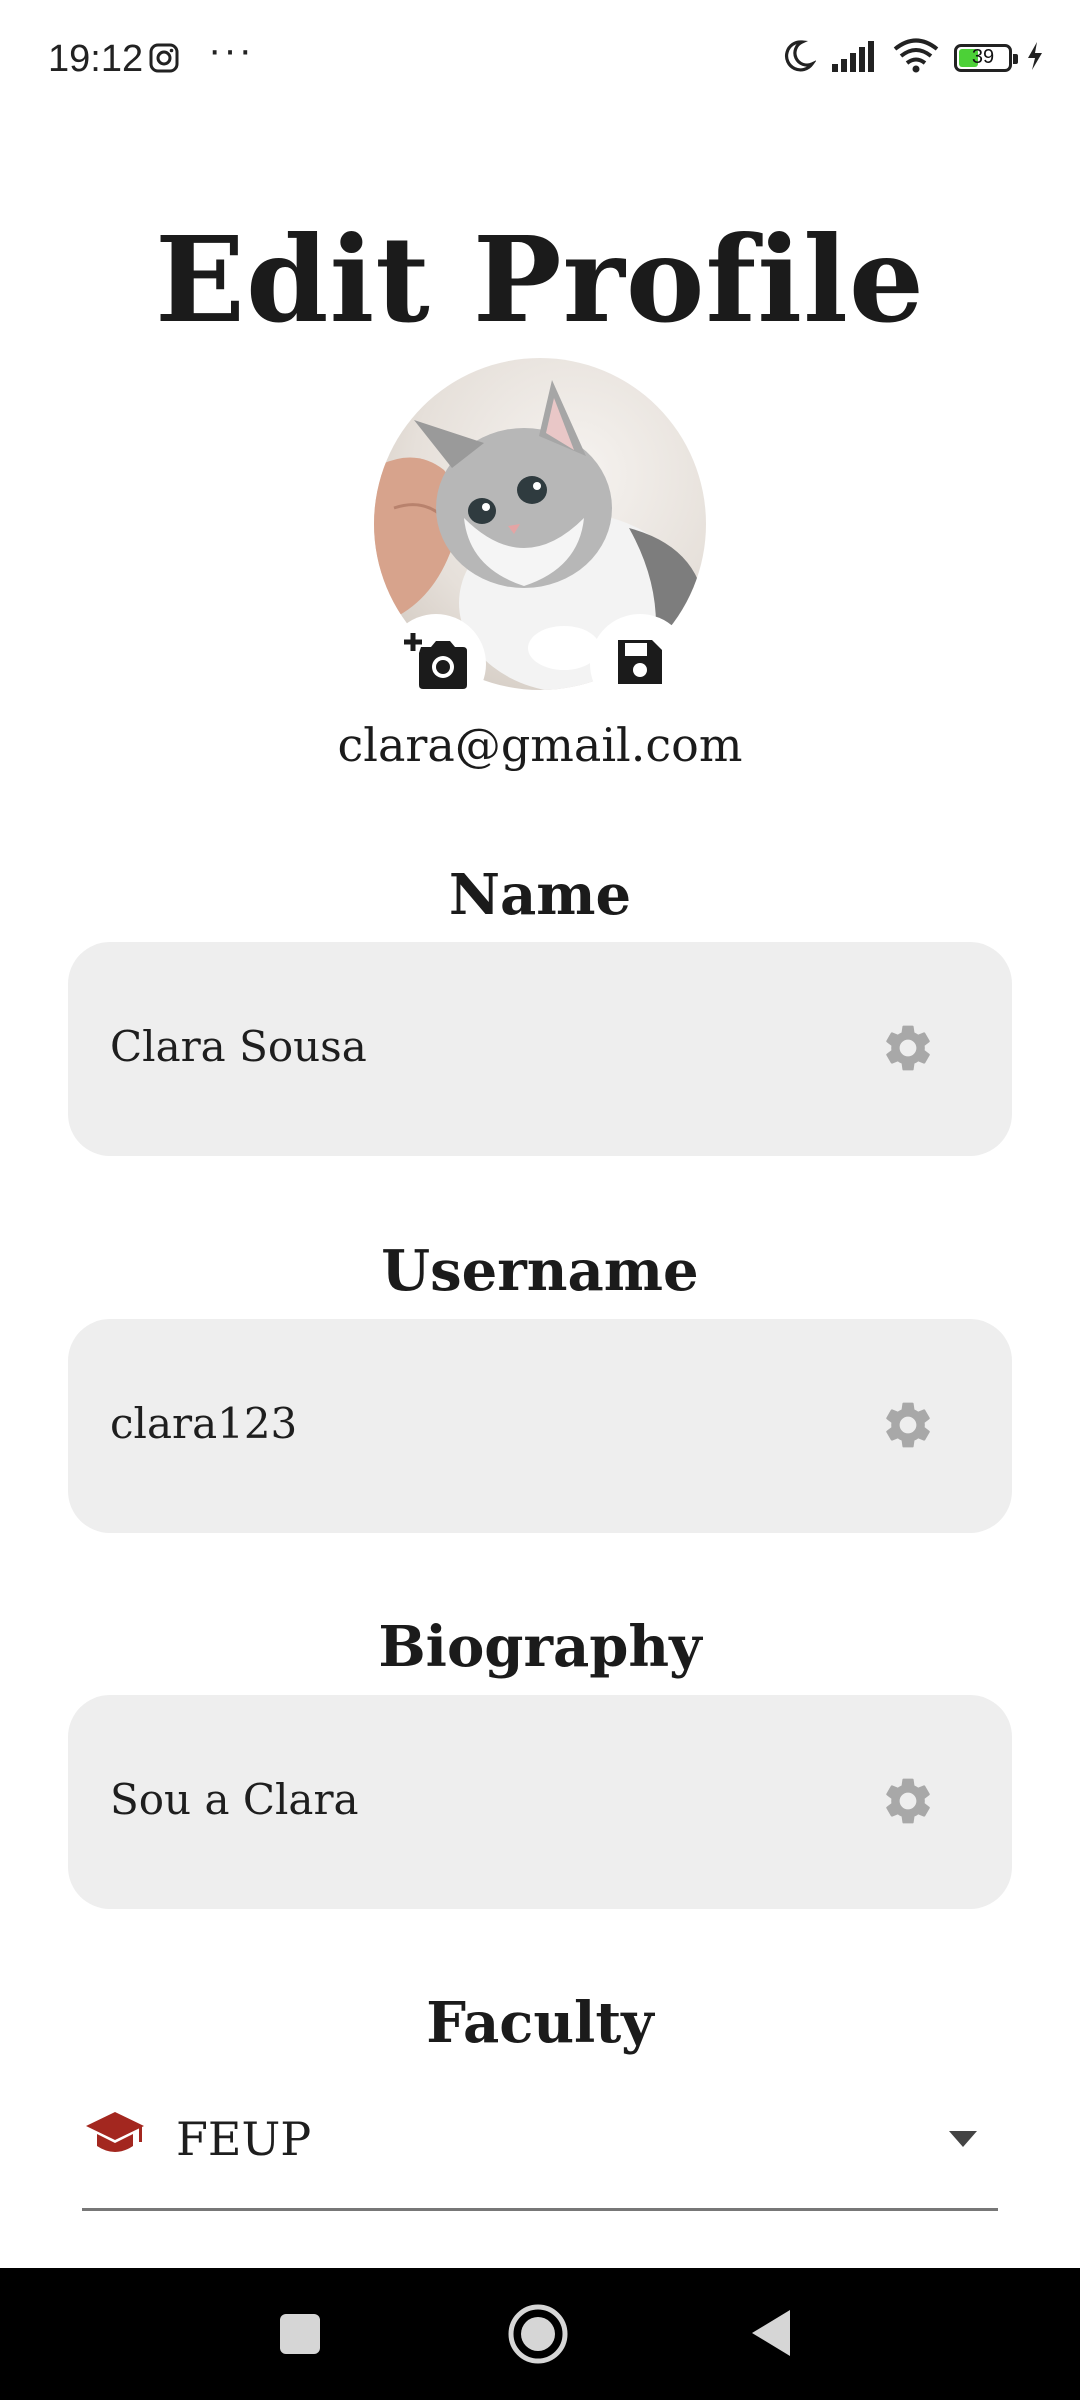 The image size is (1080, 2400). Describe the element at coordinates (164, 60) in the screenshot. I see `instagram-icon` at that location.